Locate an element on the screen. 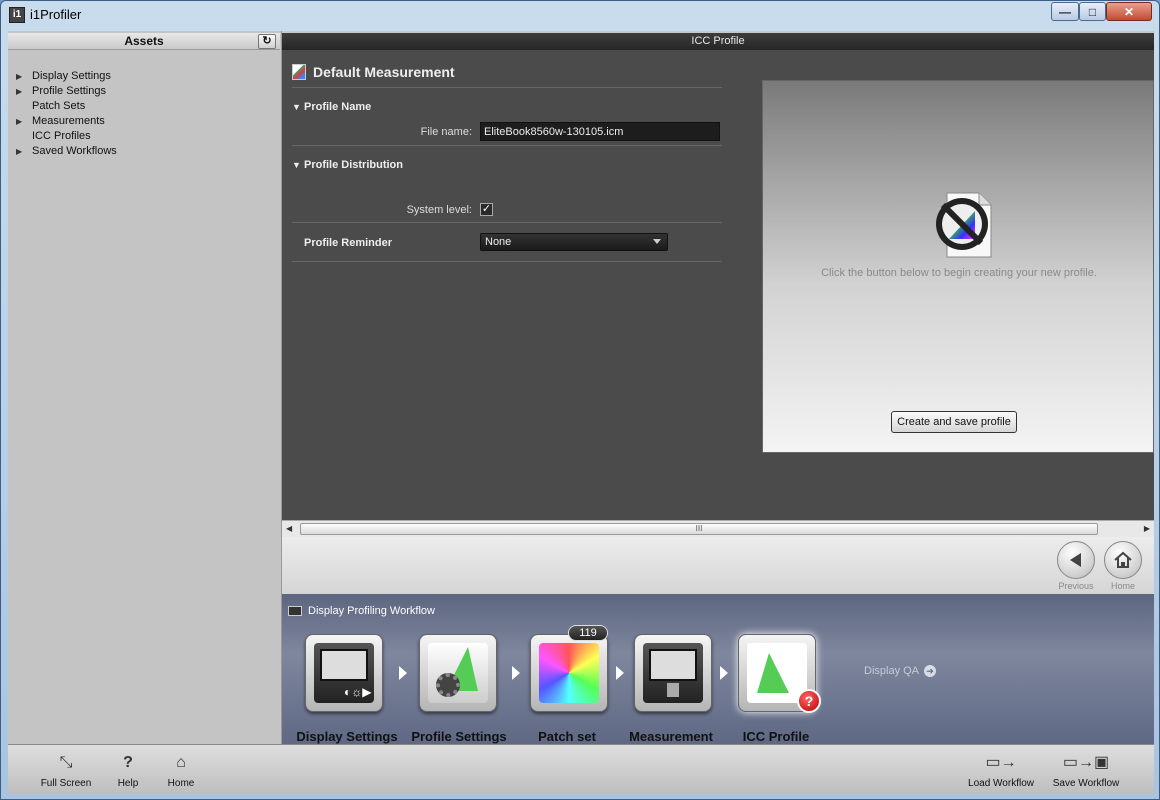  save-workflow-icon: ▭→▣ is located at coordinates (1086, 762).